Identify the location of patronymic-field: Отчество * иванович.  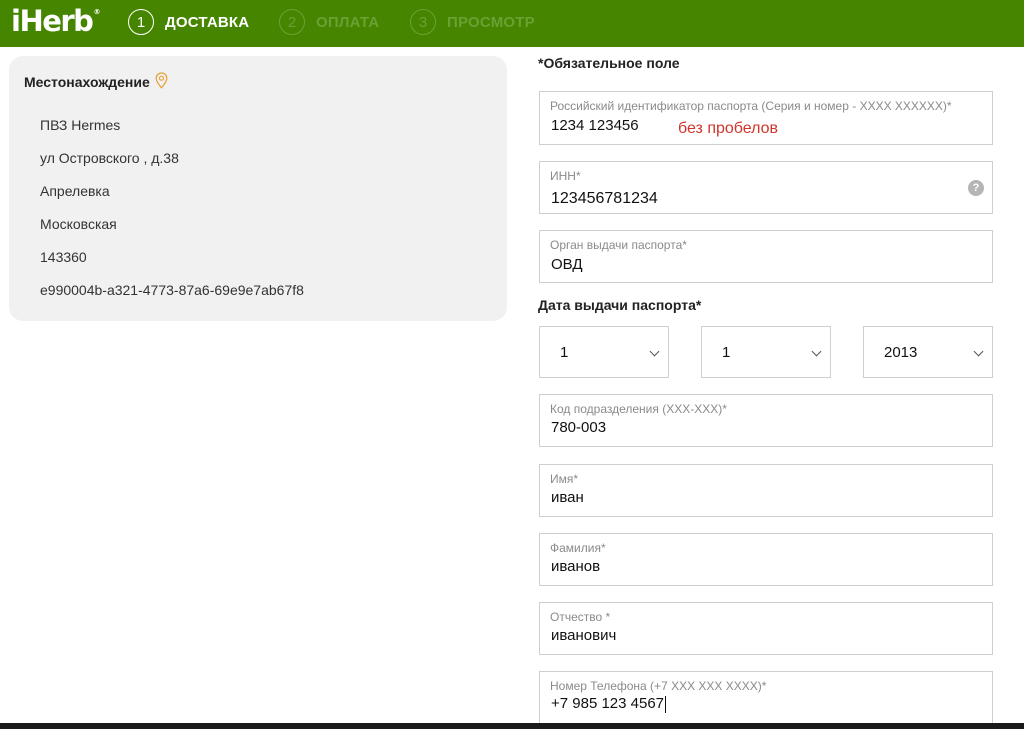
(766, 628).